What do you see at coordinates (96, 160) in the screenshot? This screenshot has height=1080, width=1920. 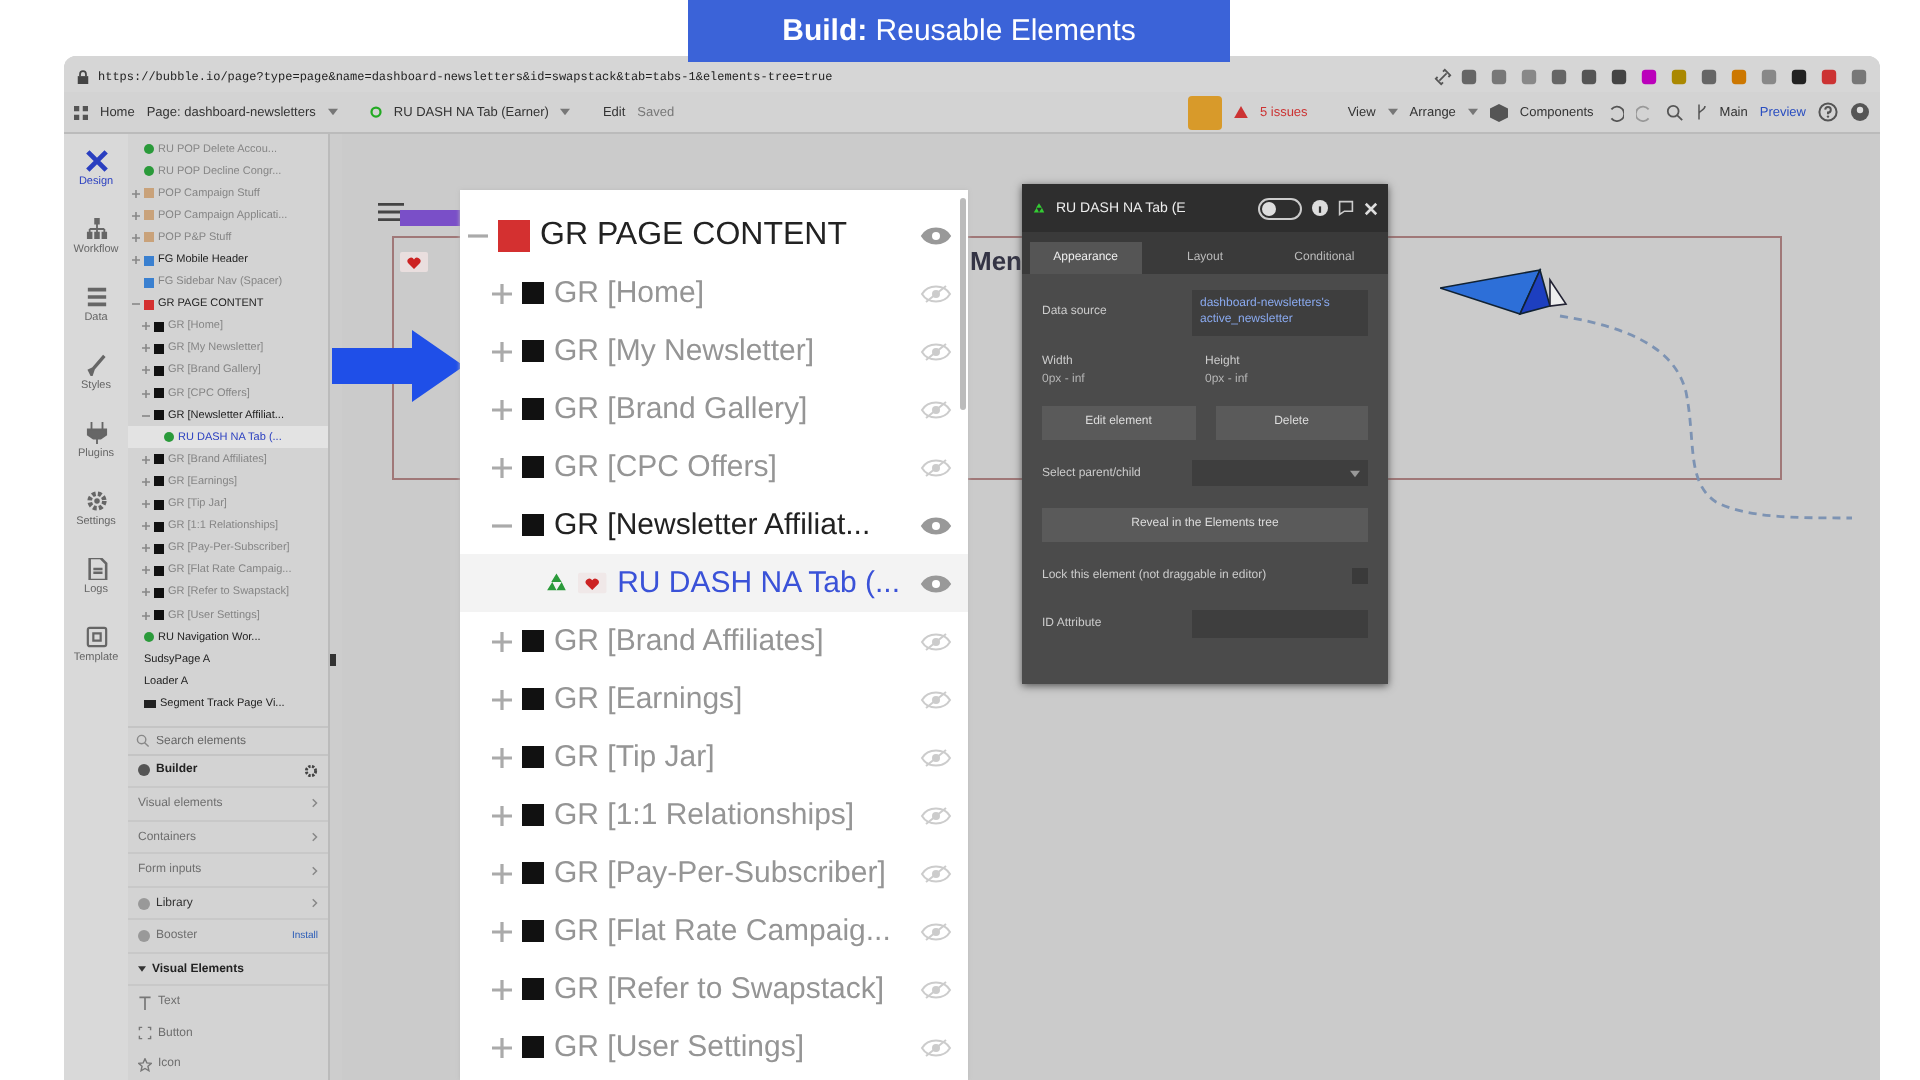 I see `cross-icon` at bounding box center [96, 160].